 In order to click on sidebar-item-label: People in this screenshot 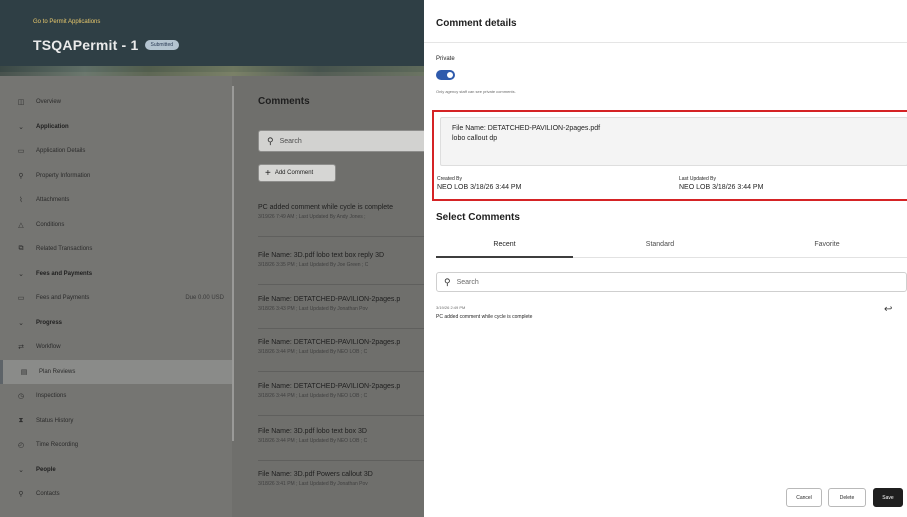, I will do `click(46, 469)`.